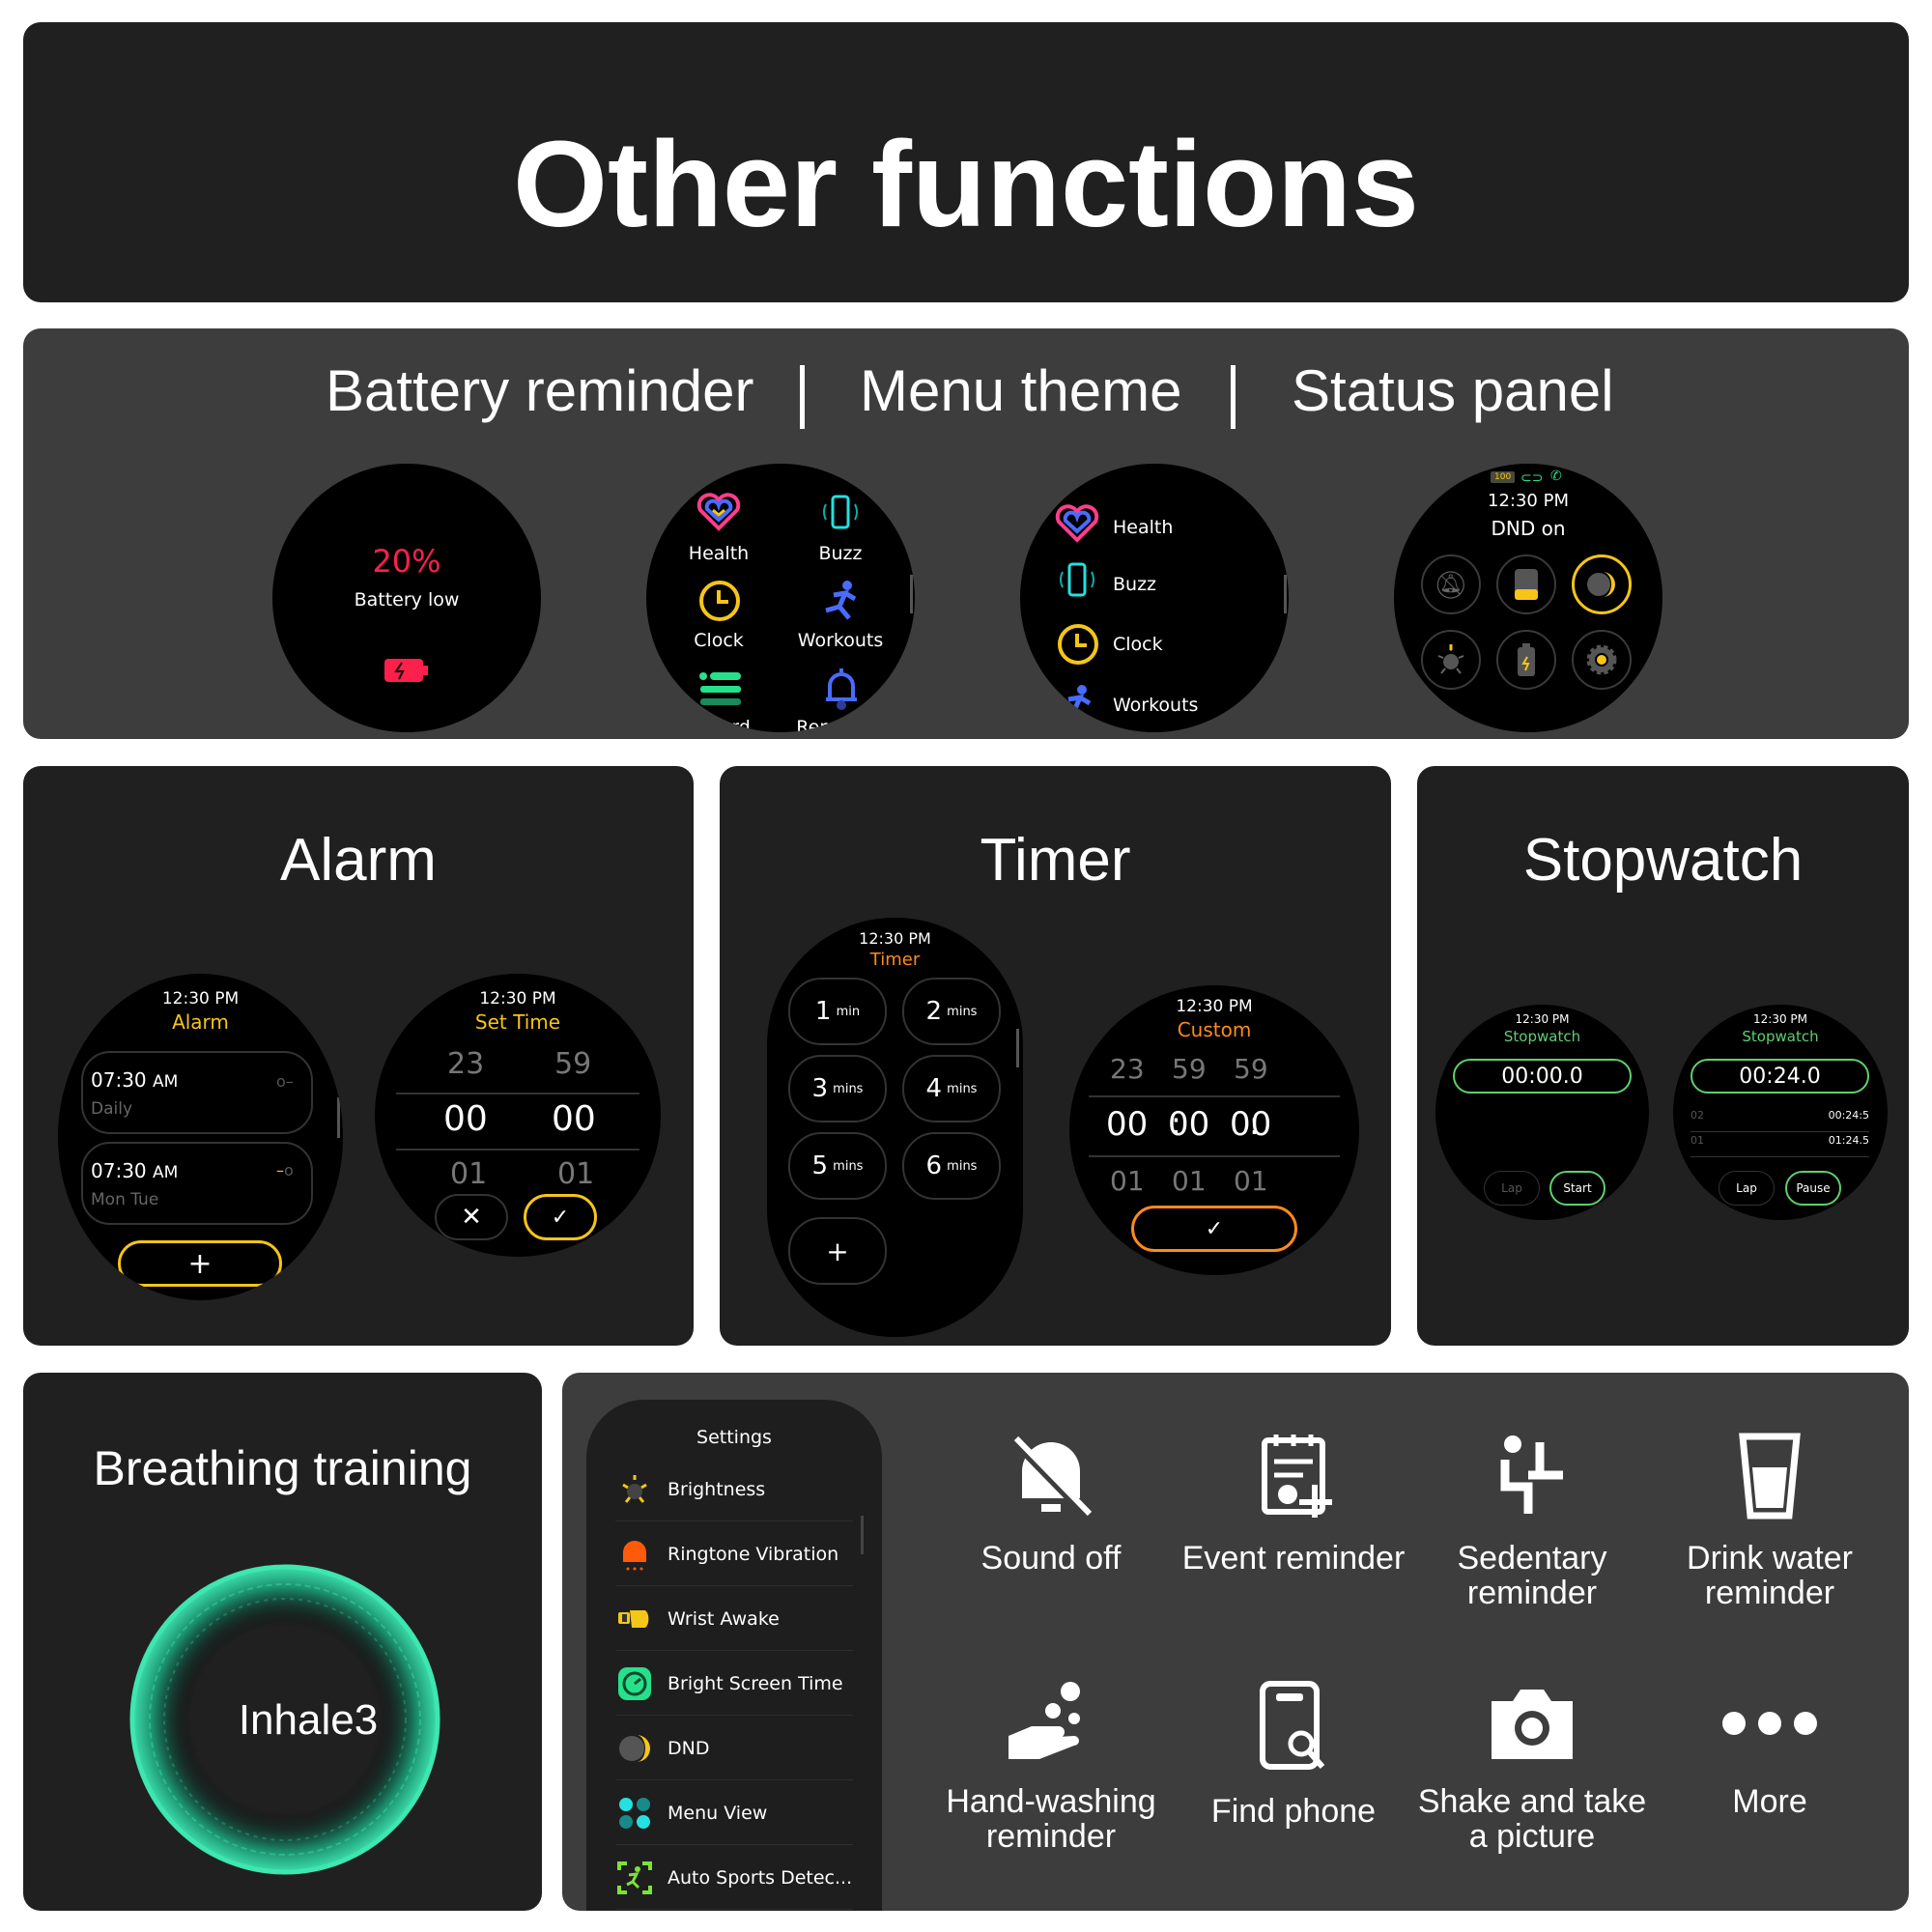 Image resolution: width=1932 pixels, height=1932 pixels. Describe the element at coordinates (1154, 598) in the screenshot. I see `menu-list-watch: Health Buzz Clock Workouts` at that location.